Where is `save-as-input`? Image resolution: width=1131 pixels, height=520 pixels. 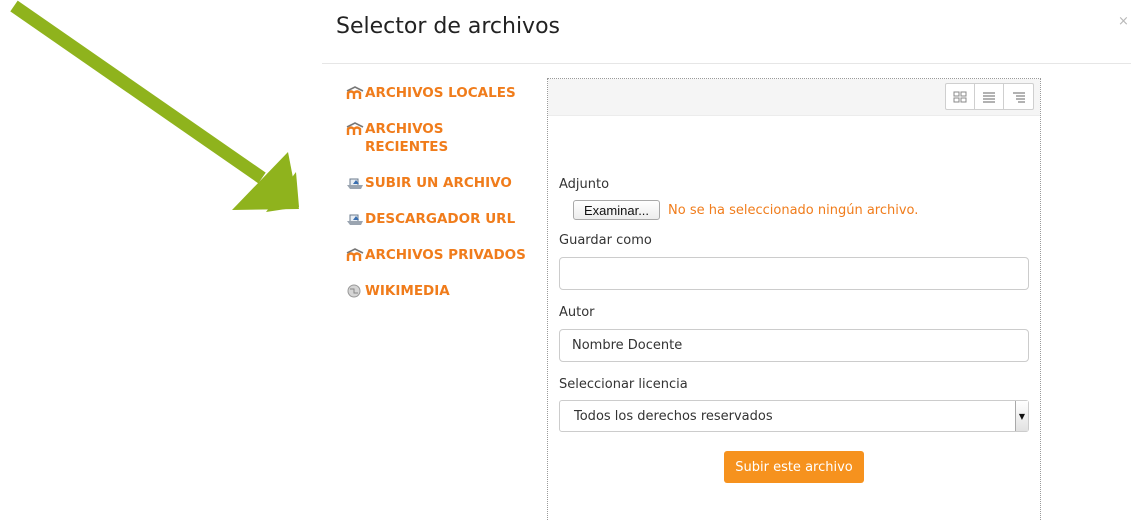
save-as-input is located at coordinates (794, 273).